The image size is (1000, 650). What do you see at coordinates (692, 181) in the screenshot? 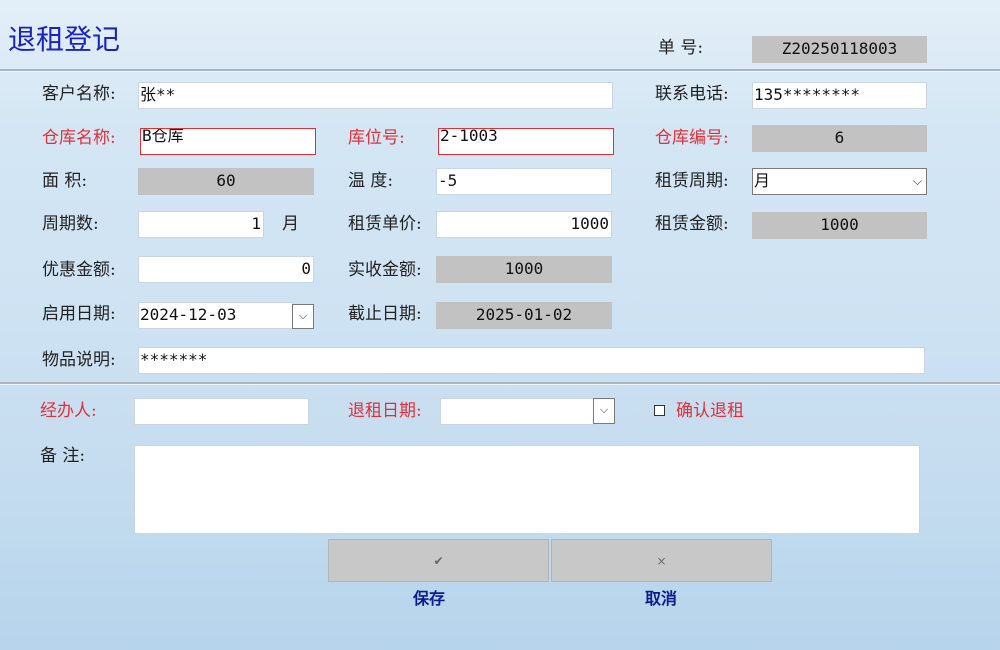
I see `lease-period-label: 租赁周期:` at bounding box center [692, 181].